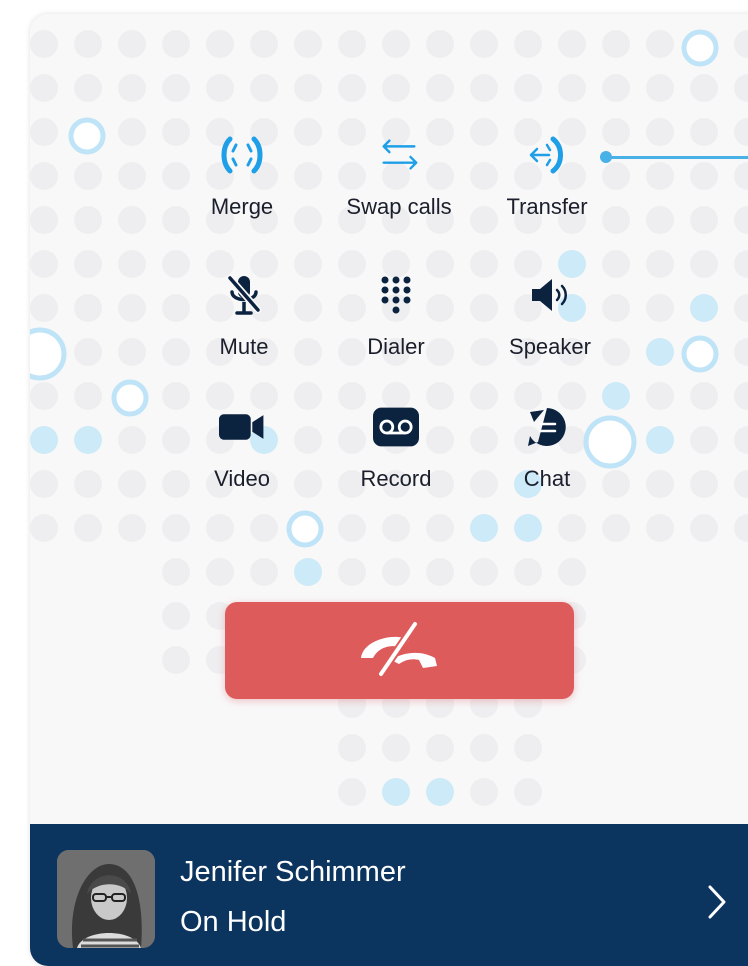 This screenshot has width=748, height=966. I want to click on swap-calls-icon, so click(399, 155).